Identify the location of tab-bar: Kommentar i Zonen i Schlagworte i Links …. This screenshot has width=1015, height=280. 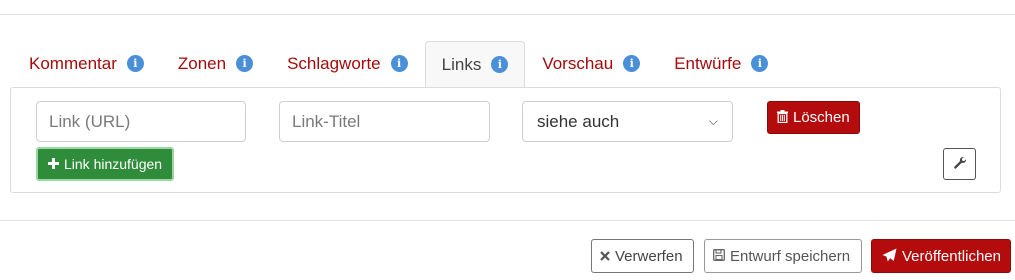
(398, 64).